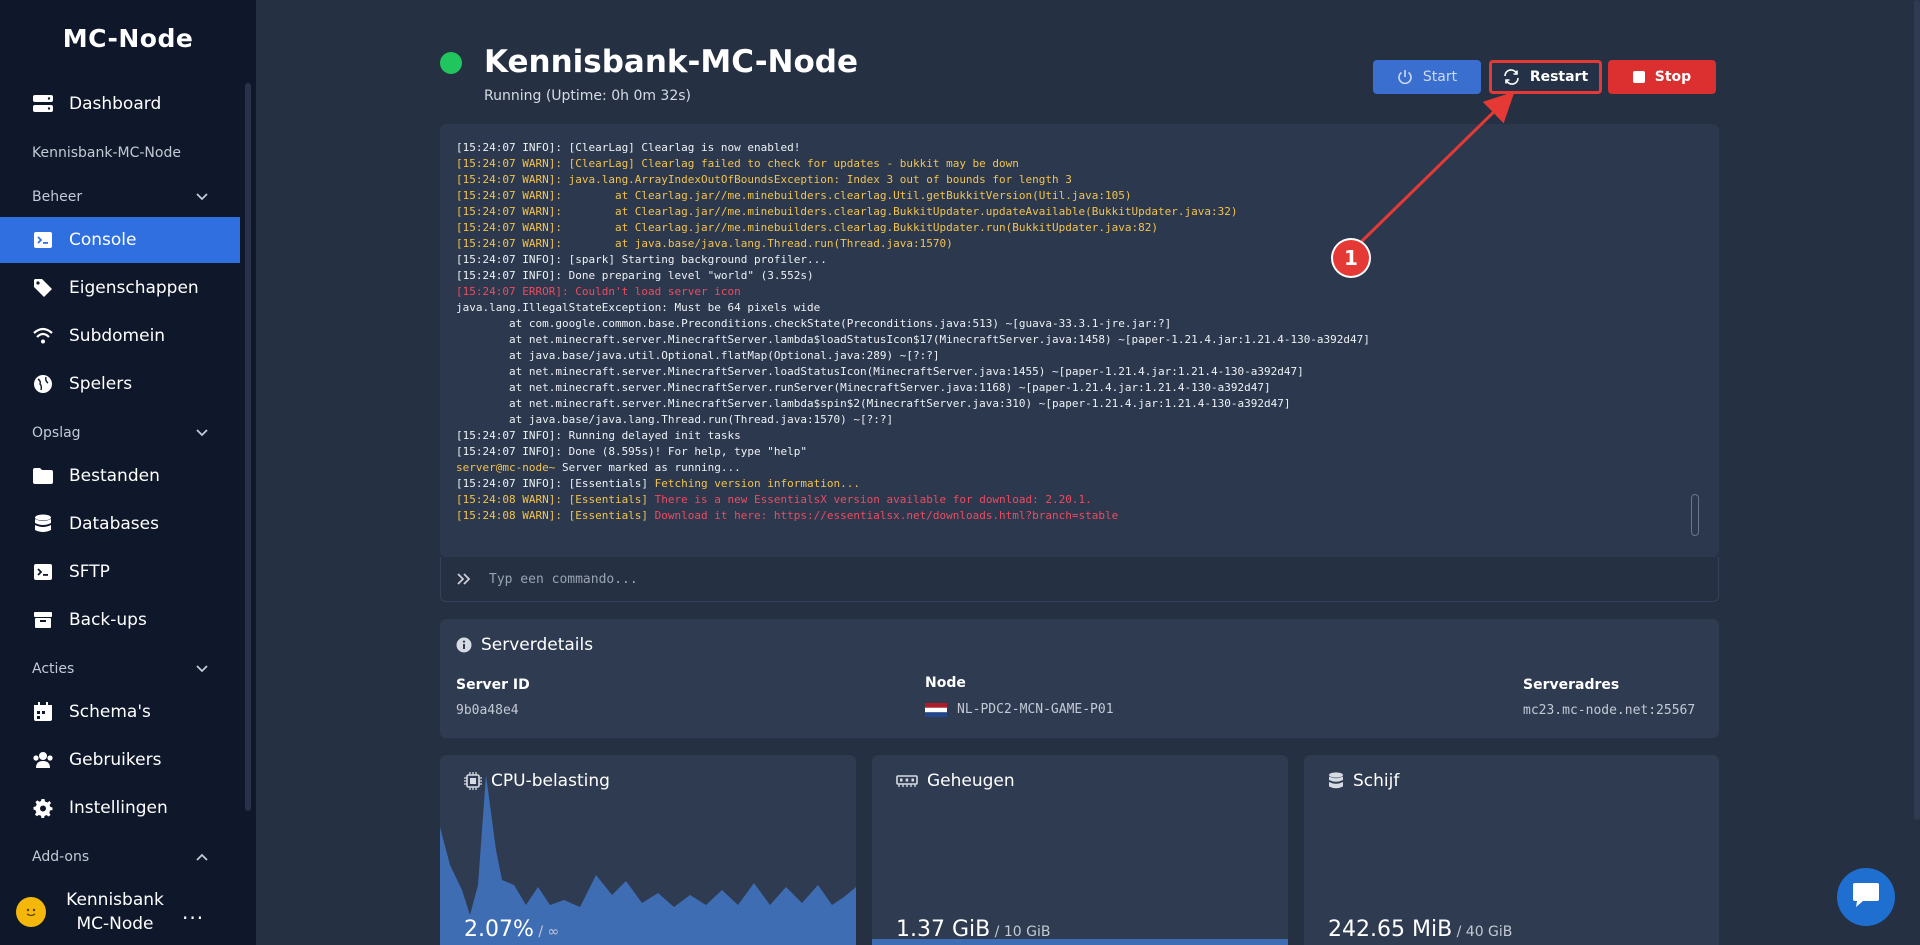 The height and width of the screenshot is (945, 1920). What do you see at coordinates (588, 96) in the screenshot?
I see `server-status-text: Running (Uptime: 0h 0m 32s)` at bounding box center [588, 96].